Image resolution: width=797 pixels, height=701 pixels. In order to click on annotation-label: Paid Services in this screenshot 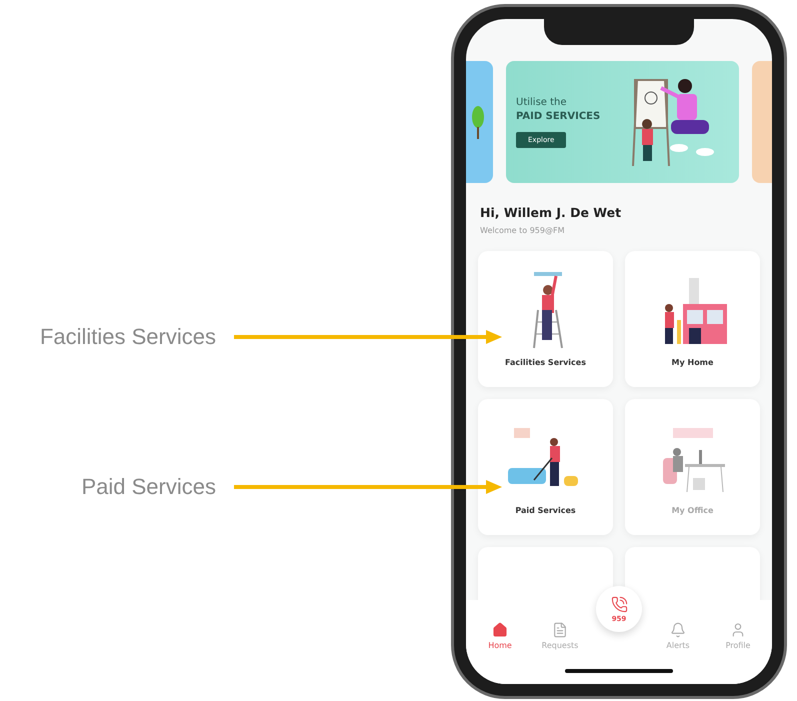, I will do `click(148, 487)`.